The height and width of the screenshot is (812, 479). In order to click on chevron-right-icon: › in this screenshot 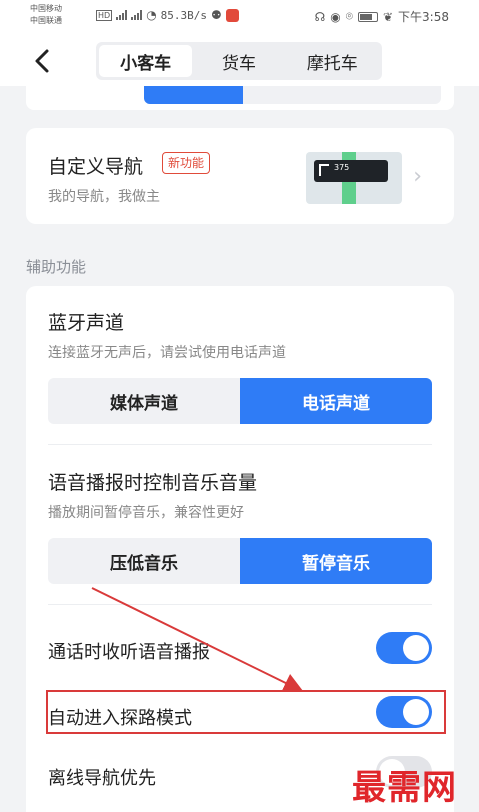, I will do `click(417, 176)`.